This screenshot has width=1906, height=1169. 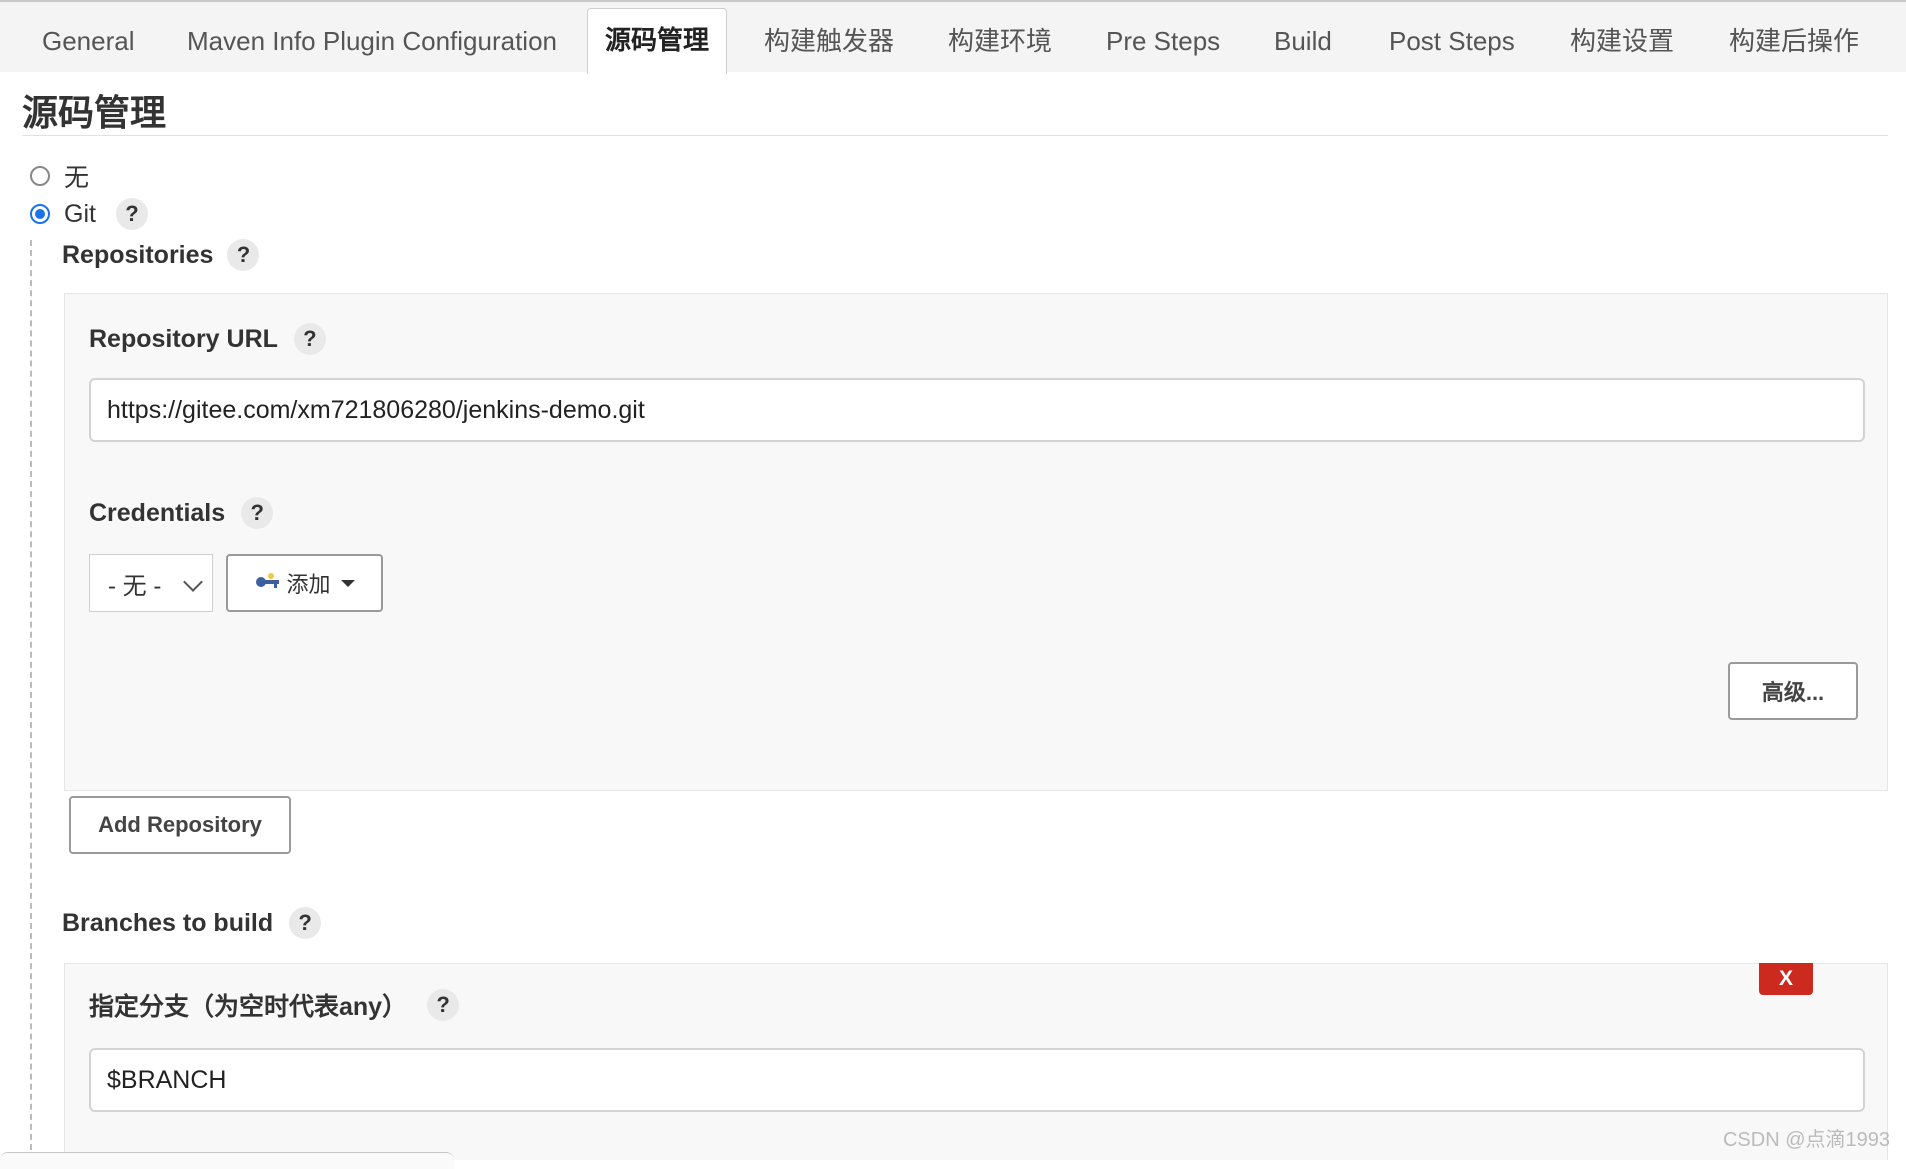 I want to click on section-title: 源码管理, so click(x=94, y=113).